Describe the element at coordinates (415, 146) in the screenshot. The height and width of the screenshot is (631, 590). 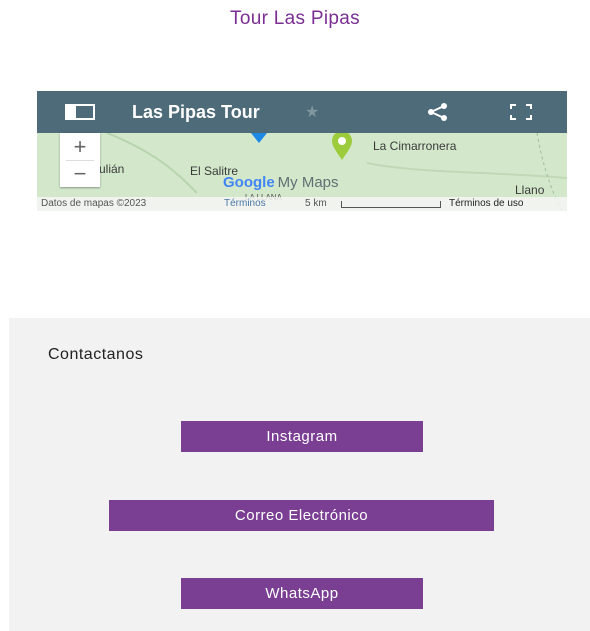
I see `place-la-cimarronera: La Cimarronera` at that location.